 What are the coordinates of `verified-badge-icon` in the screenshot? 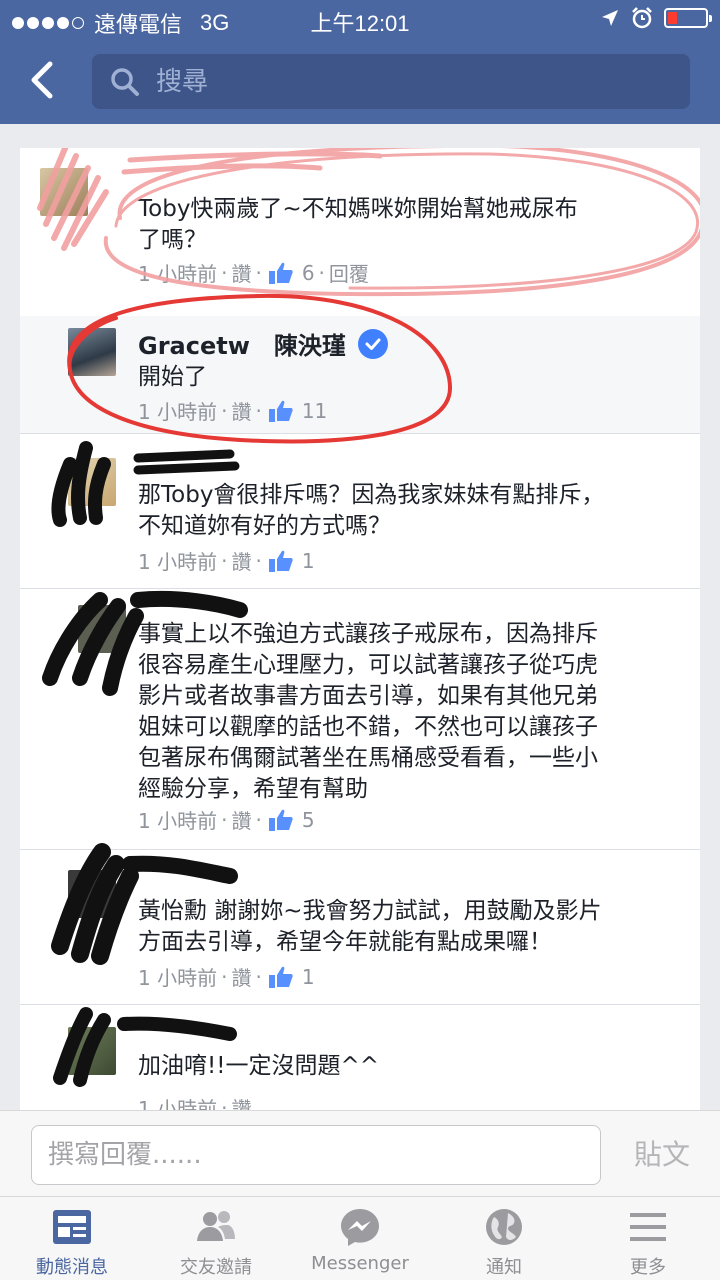 It's located at (372, 343).